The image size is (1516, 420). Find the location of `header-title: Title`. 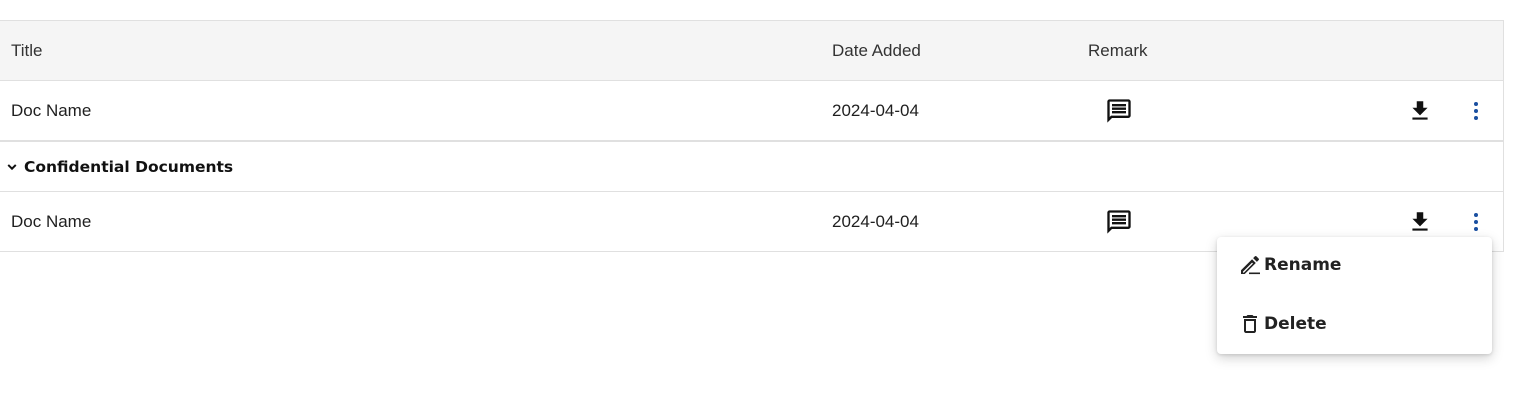

header-title: Title is located at coordinates (27, 50).